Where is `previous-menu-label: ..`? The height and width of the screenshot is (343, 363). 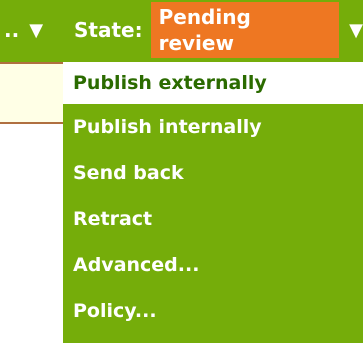 previous-menu-label: .. is located at coordinates (12, 30).